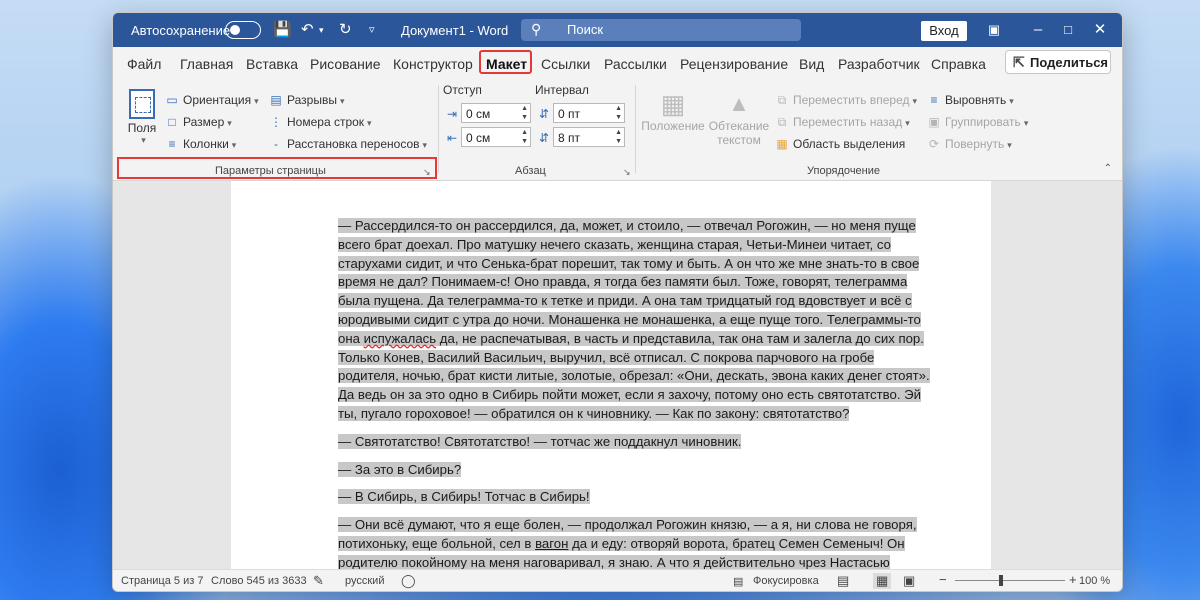  What do you see at coordinates (438, 129) in the screenshot?
I see `group-separator` at bounding box center [438, 129].